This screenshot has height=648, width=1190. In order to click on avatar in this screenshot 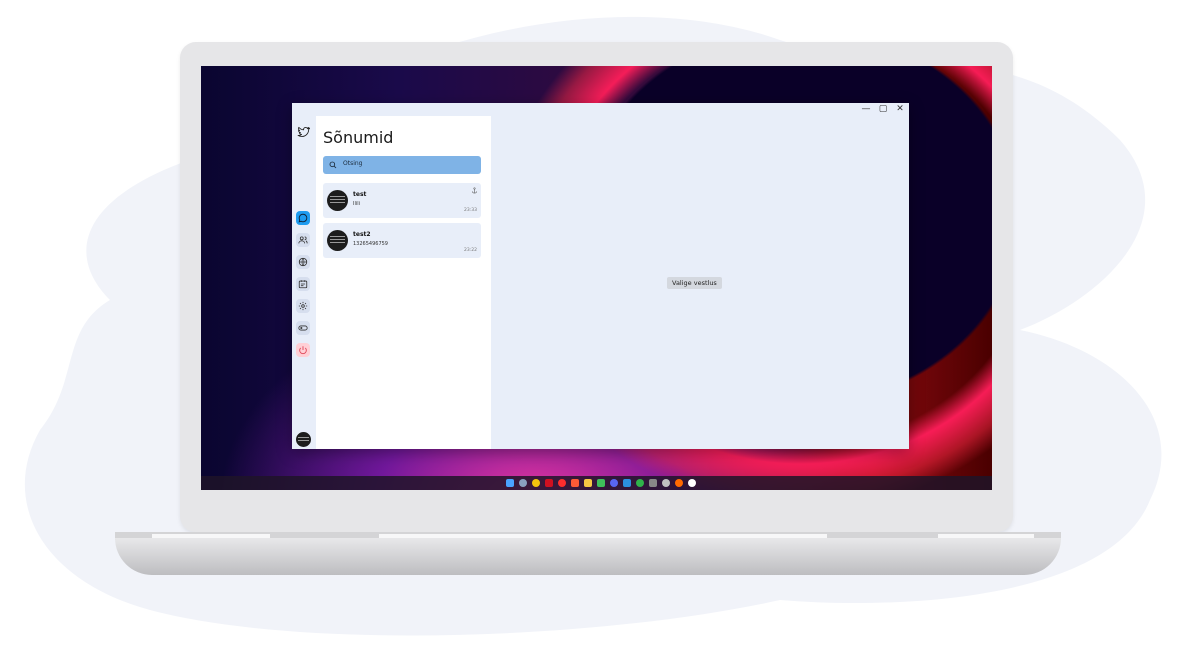, I will do `click(303, 439)`.